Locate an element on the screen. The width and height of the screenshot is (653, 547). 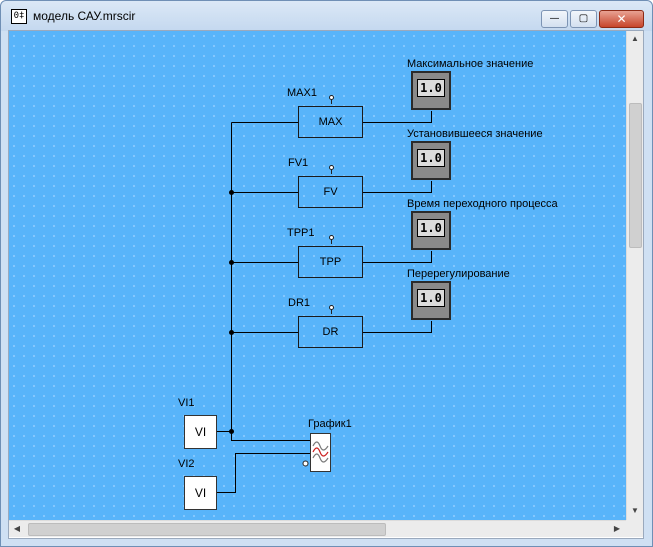
block-label-fv: FV1 is located at coordinates (298, 163).